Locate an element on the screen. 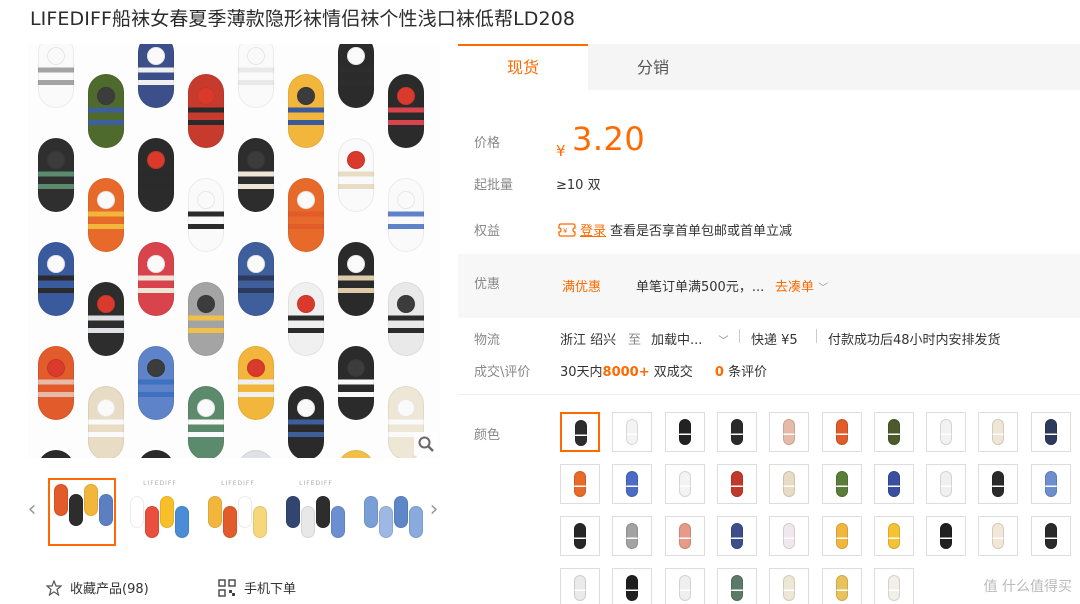  add-items-link: 去凑单 ﹀ is located at coordinates (801, 285).